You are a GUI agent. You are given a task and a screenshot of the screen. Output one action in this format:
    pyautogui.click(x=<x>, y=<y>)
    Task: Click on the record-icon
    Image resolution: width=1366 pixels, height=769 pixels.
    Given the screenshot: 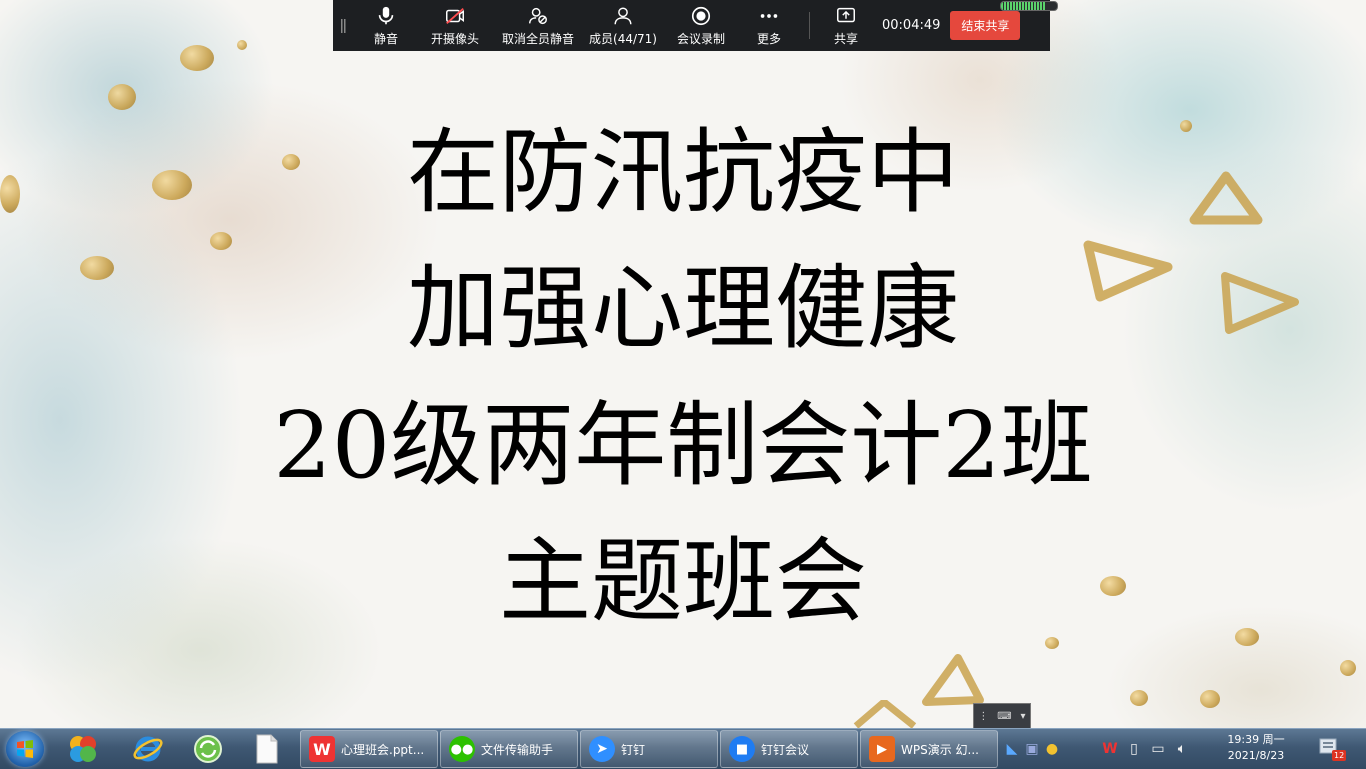 What is the action you would take?
    pyautogui.click(x=701, y=15)
    